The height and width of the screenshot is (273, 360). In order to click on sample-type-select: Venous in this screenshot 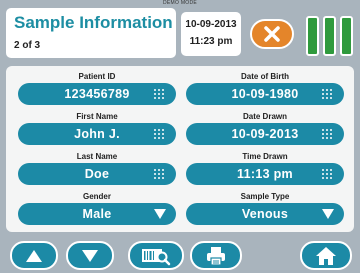, I will do `click(265, 214)`.